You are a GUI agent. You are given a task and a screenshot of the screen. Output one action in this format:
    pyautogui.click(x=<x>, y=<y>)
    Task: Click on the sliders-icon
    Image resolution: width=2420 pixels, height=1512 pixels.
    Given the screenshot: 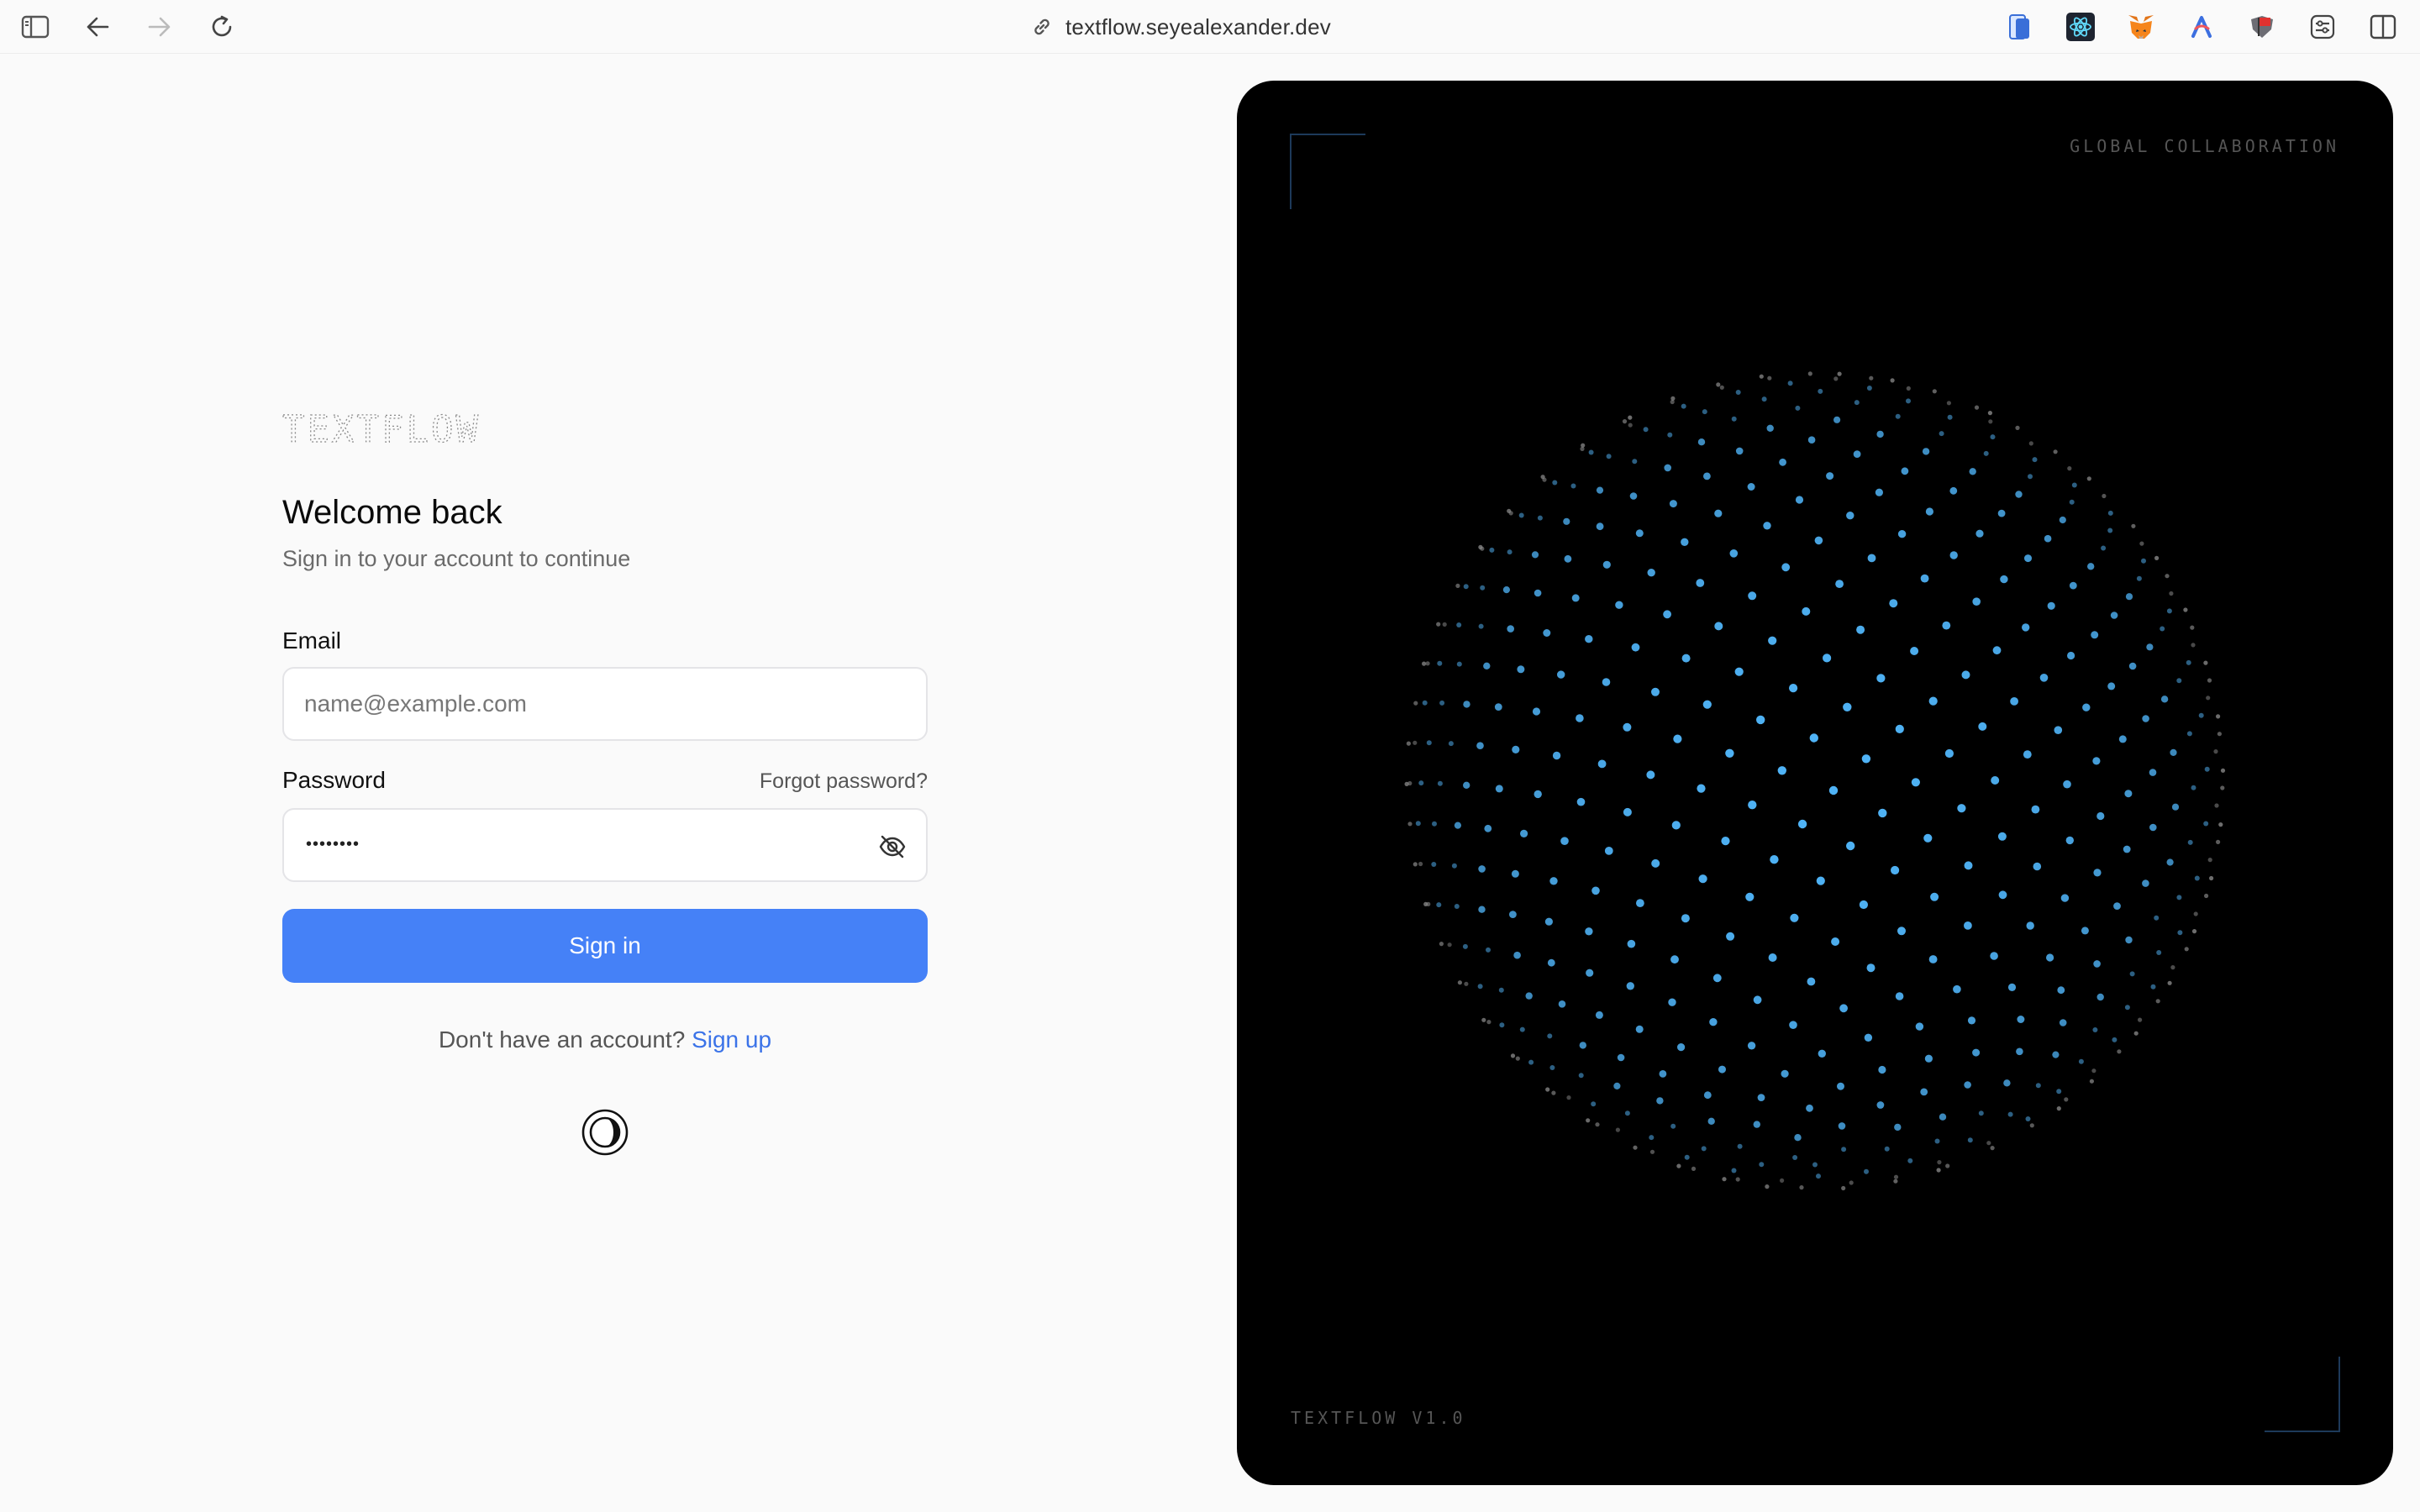 What is the action you would take?
    pyautogui.click(x=2323, y=27)
    